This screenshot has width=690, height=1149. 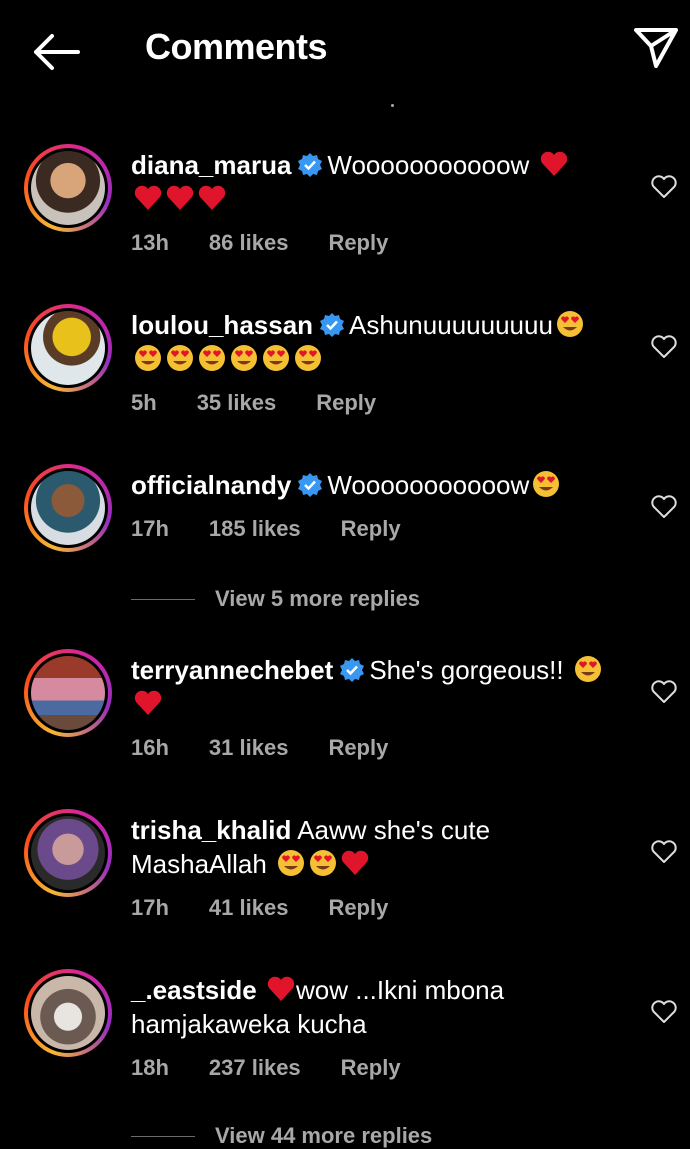 I want to click on username: loulou_hassan, so click(x=222, y=325).